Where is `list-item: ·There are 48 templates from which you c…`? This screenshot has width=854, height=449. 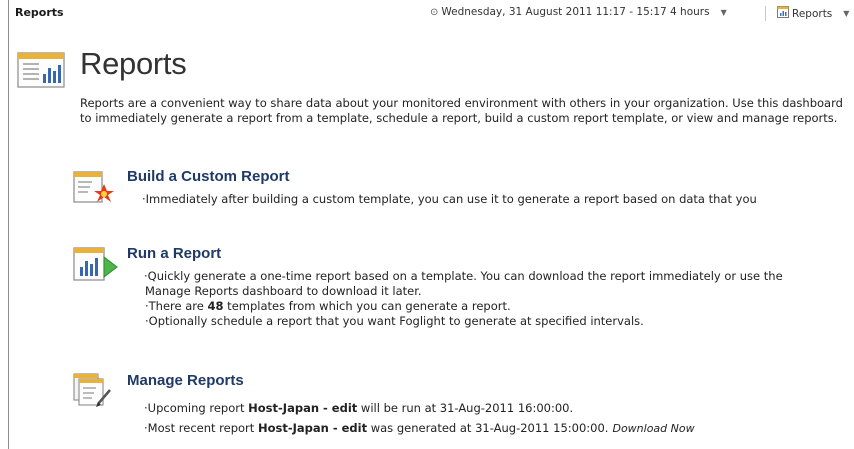 list-item: ·There are 48 templates from which you c… is located at coordinates (328, 306).